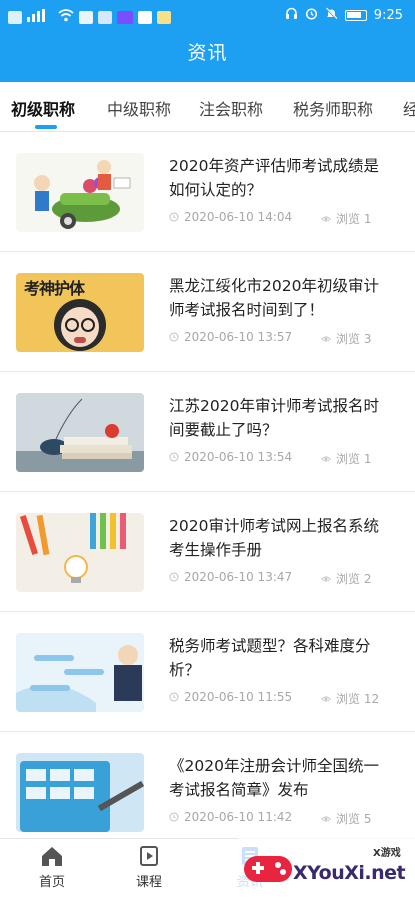  I want to click on gamepad-logo-icon, so click(268, 869).